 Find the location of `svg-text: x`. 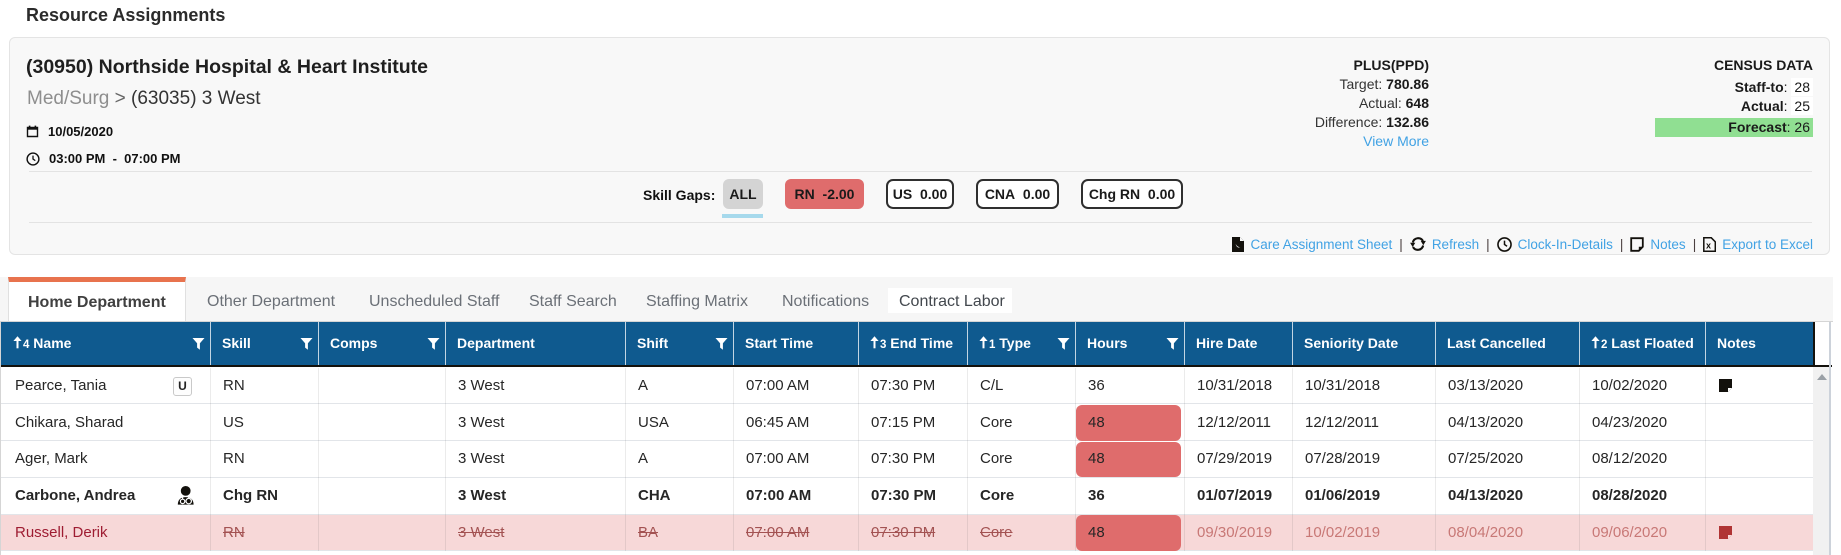

svg-text: x is located at coordinates (1708, 245).